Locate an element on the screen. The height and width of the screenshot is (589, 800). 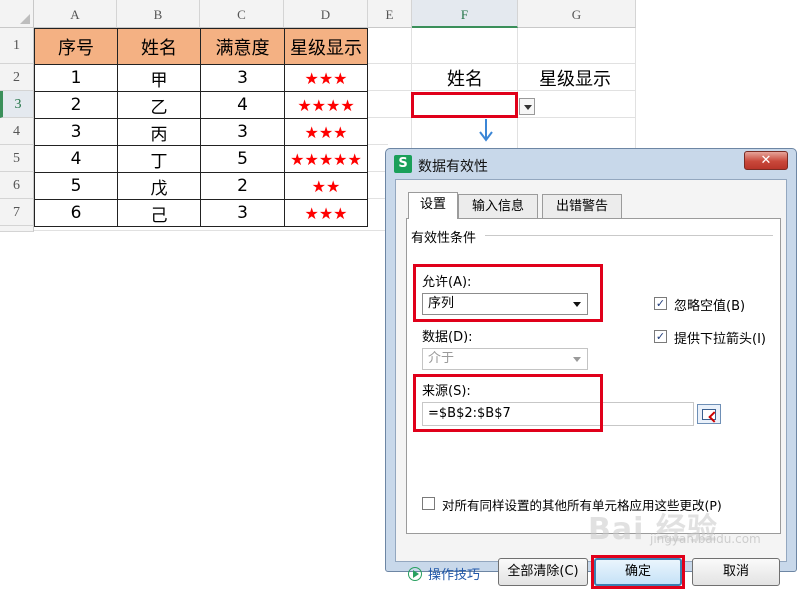
clear-all-button: 全部清除(C) is located at coordinates (543, 572).